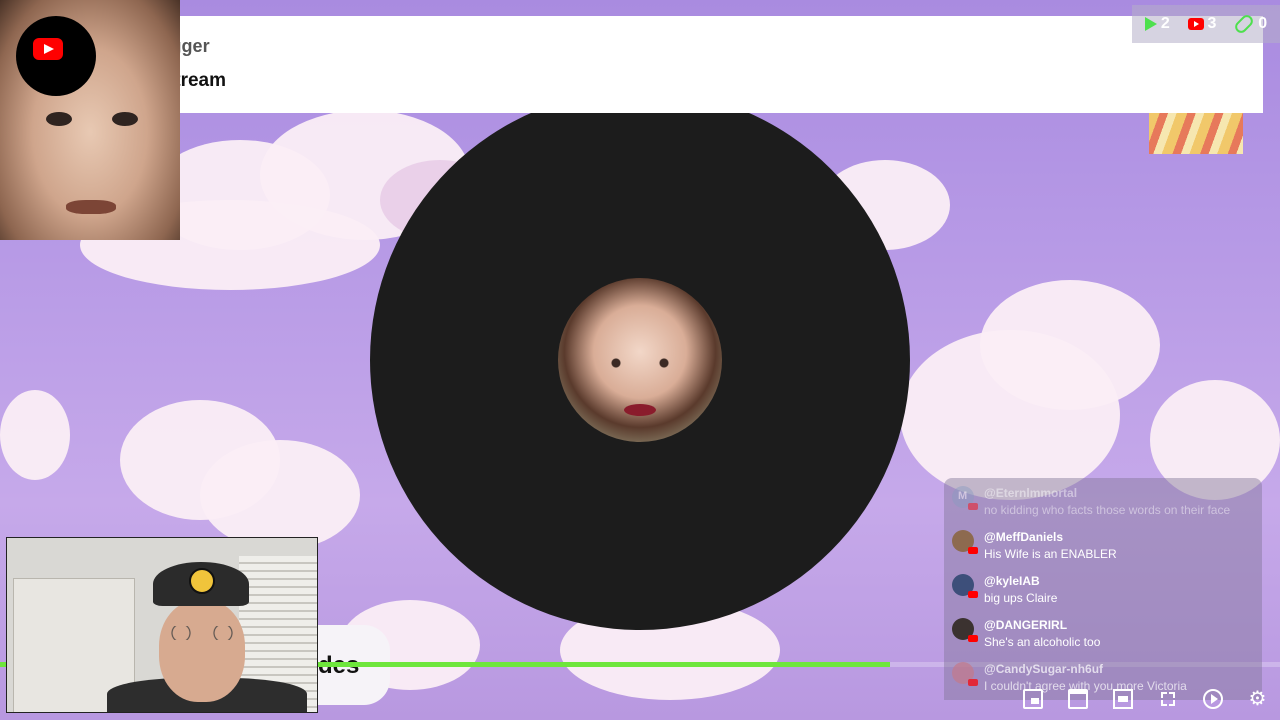 This screenshot has height=720, width=1280. What do you see at coordinates (1150, 24) in the screenshot?
I see `play-icon` at bounding box center [1150, 24].